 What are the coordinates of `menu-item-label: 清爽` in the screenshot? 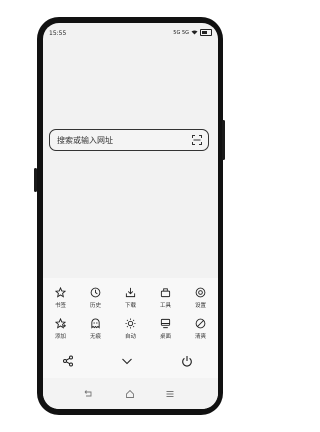 It's located at (200, 337).